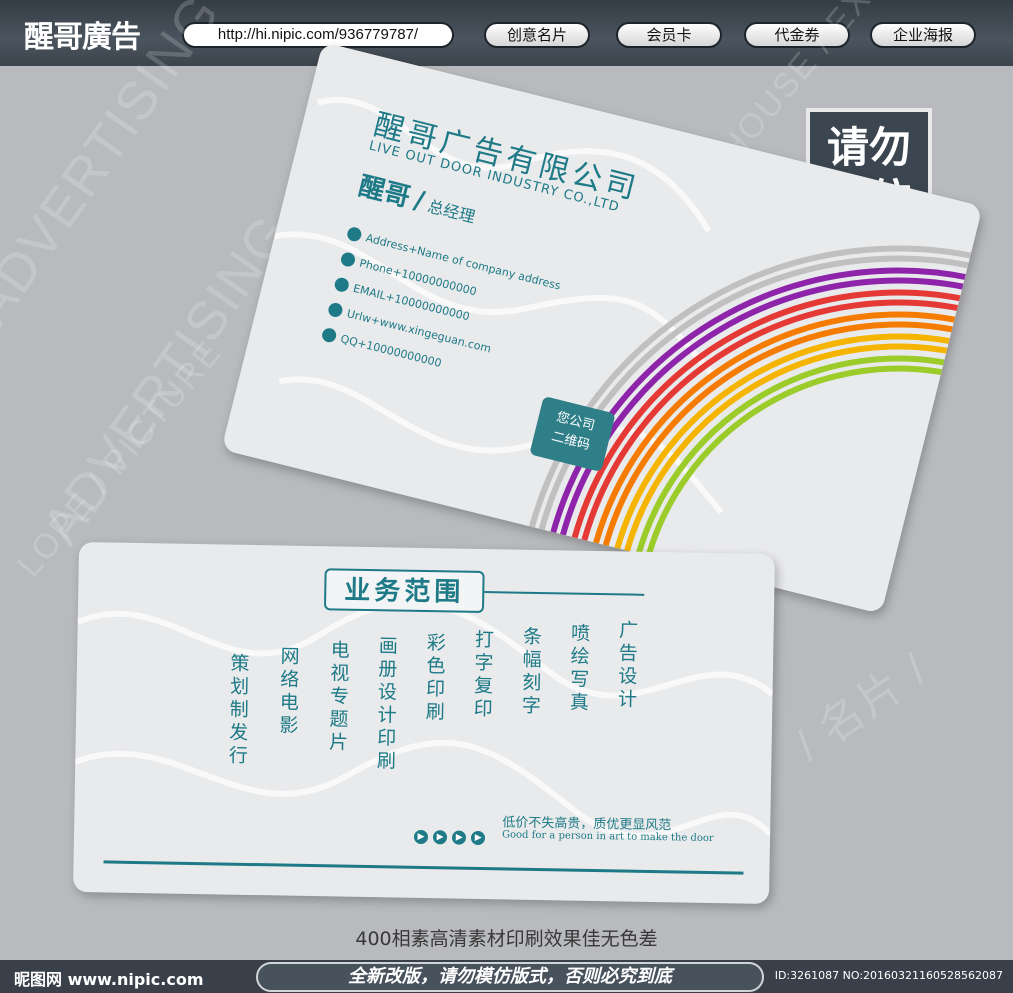 Image resolution: width=1013 pixels, height=993 pixels. What do you see at coordinates (888, 975) in the screenshot?
I see `image-id: ID:3261087 NO:20160321160528562087` at bounding box center [888, 975].